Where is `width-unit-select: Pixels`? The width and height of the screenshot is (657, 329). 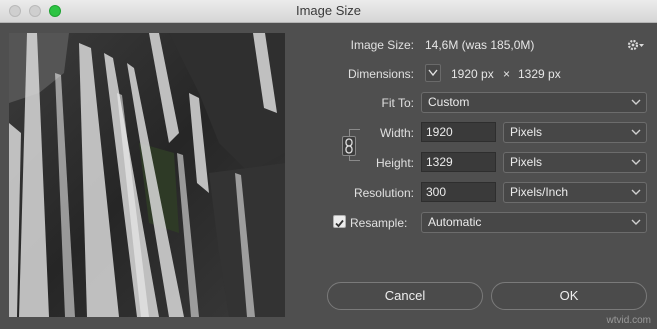
width-unit-select: Pixels is located at coordinates (575, 132).